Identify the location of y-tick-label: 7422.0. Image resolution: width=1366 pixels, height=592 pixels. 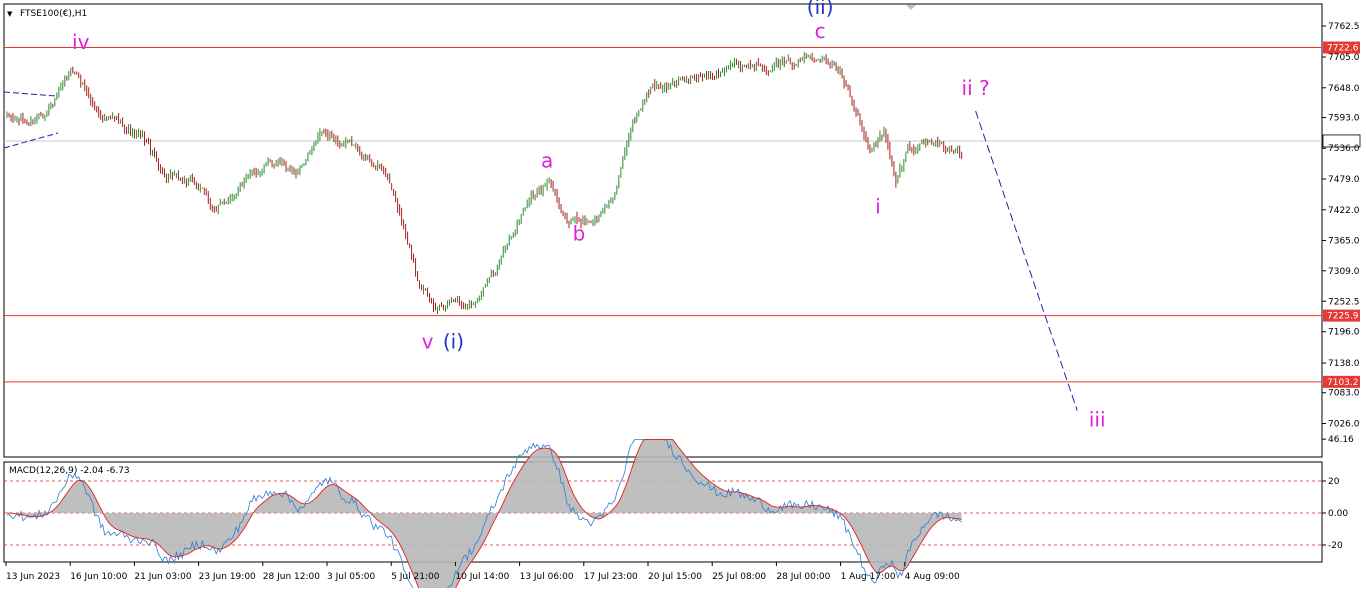
(1344, 211).